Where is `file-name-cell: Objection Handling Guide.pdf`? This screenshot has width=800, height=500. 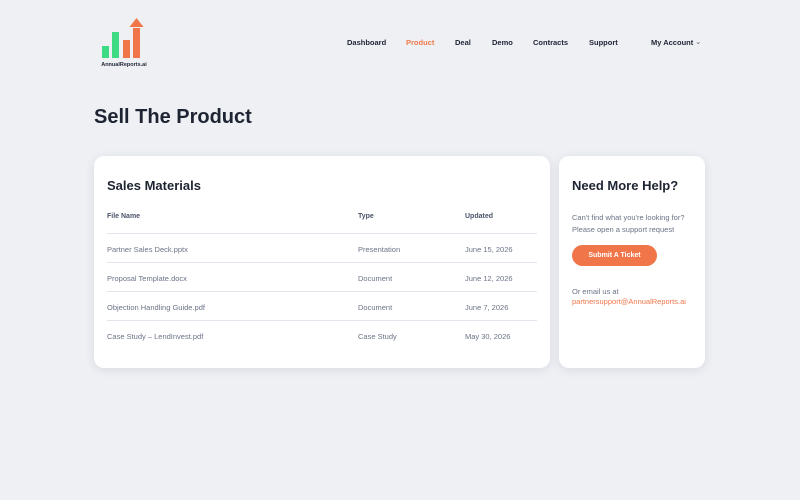 file-name-cell: Objection Handling Guide.pdf is located at coordinates (156, 307).